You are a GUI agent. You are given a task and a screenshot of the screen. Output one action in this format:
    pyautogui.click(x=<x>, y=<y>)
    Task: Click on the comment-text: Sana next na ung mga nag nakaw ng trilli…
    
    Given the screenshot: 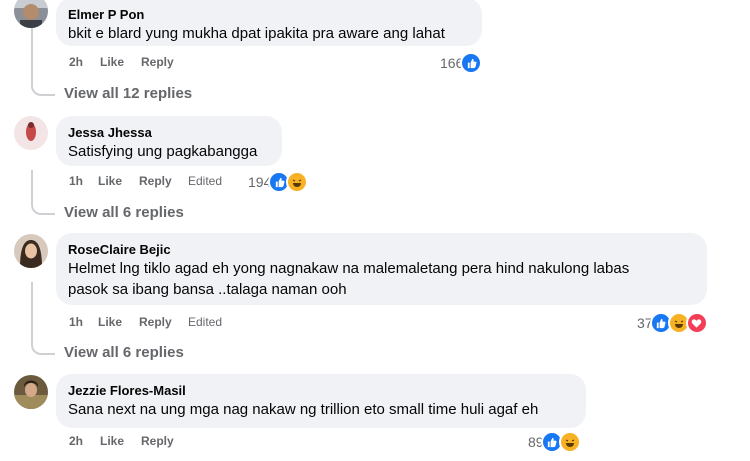 What is the action you would take?
    pyautogui.click(x=303, y=409)
    